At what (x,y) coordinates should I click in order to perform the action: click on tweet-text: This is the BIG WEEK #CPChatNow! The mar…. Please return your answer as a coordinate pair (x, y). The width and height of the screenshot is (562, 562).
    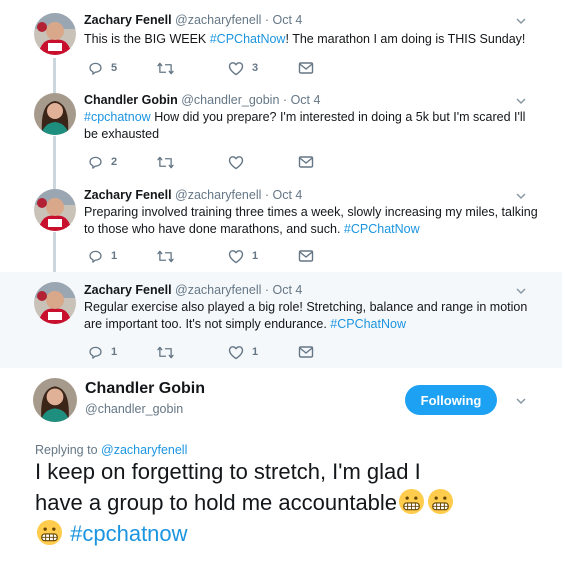
    Looking at the image, I should click on (311, 39).